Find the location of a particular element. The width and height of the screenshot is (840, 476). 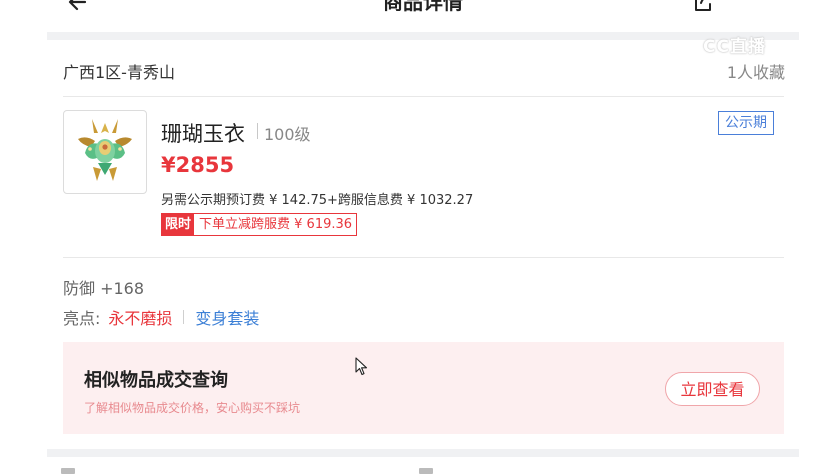

promo-badge: 限时 下单立减跨服费 ¥ 619.36 is located at coordinates (259, 224).